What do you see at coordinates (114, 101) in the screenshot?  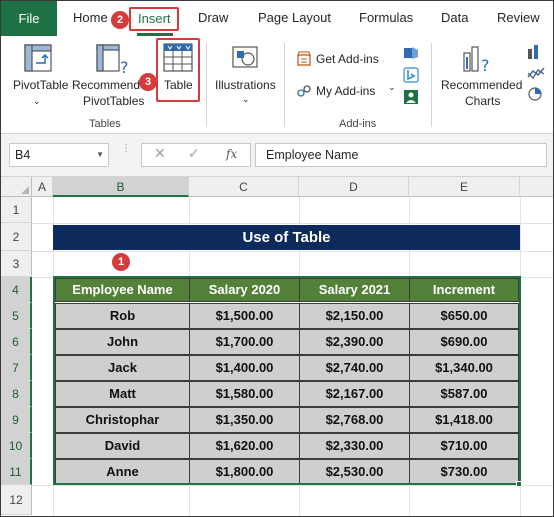 I see `recommended-pivottables-label-2: PivotTables` at bounding box center [114, 101].